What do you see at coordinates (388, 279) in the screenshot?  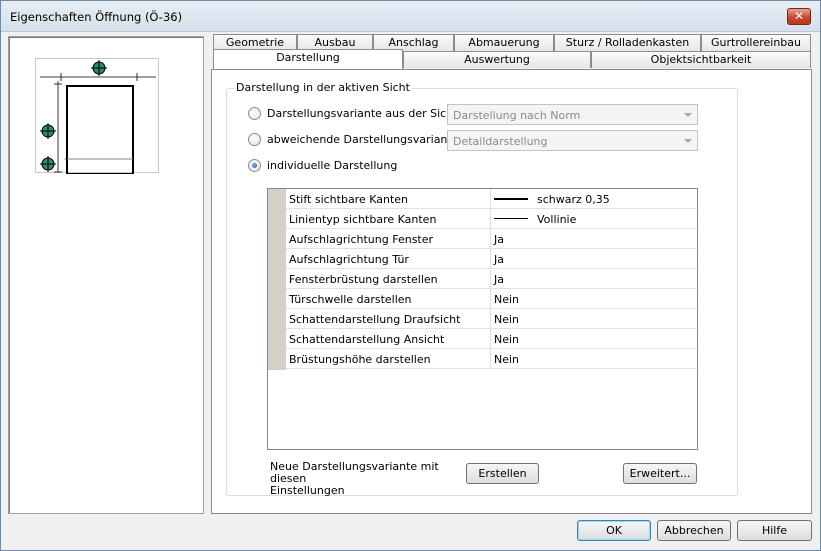 I see `property-name: Fensterbrüstung darstellen` at bounding box center [388, 279].